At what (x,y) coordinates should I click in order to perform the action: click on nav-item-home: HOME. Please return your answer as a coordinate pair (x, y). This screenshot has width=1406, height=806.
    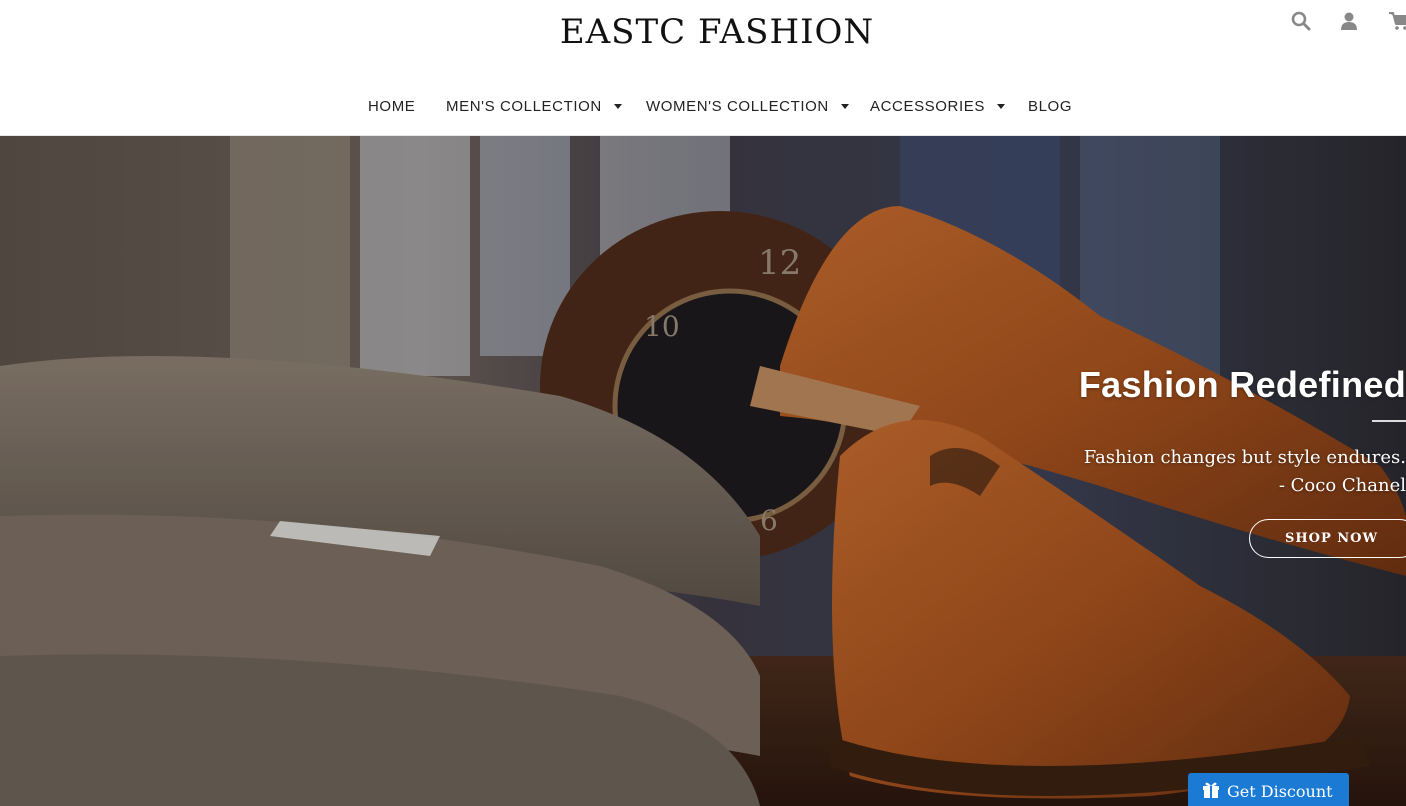
    Looking at the image, I should click on (391, 106).